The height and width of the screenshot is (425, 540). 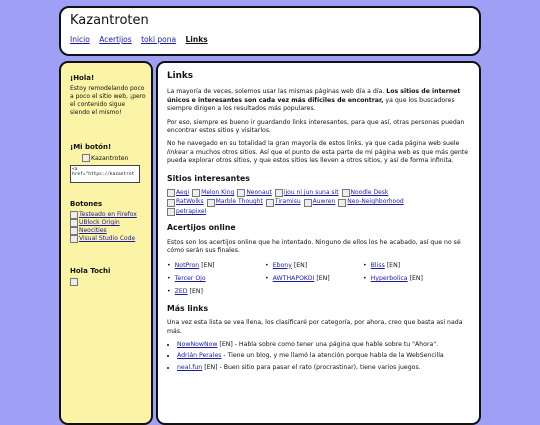 I want to click on list-item: Bliss [EN], so click(x=412, y=266).